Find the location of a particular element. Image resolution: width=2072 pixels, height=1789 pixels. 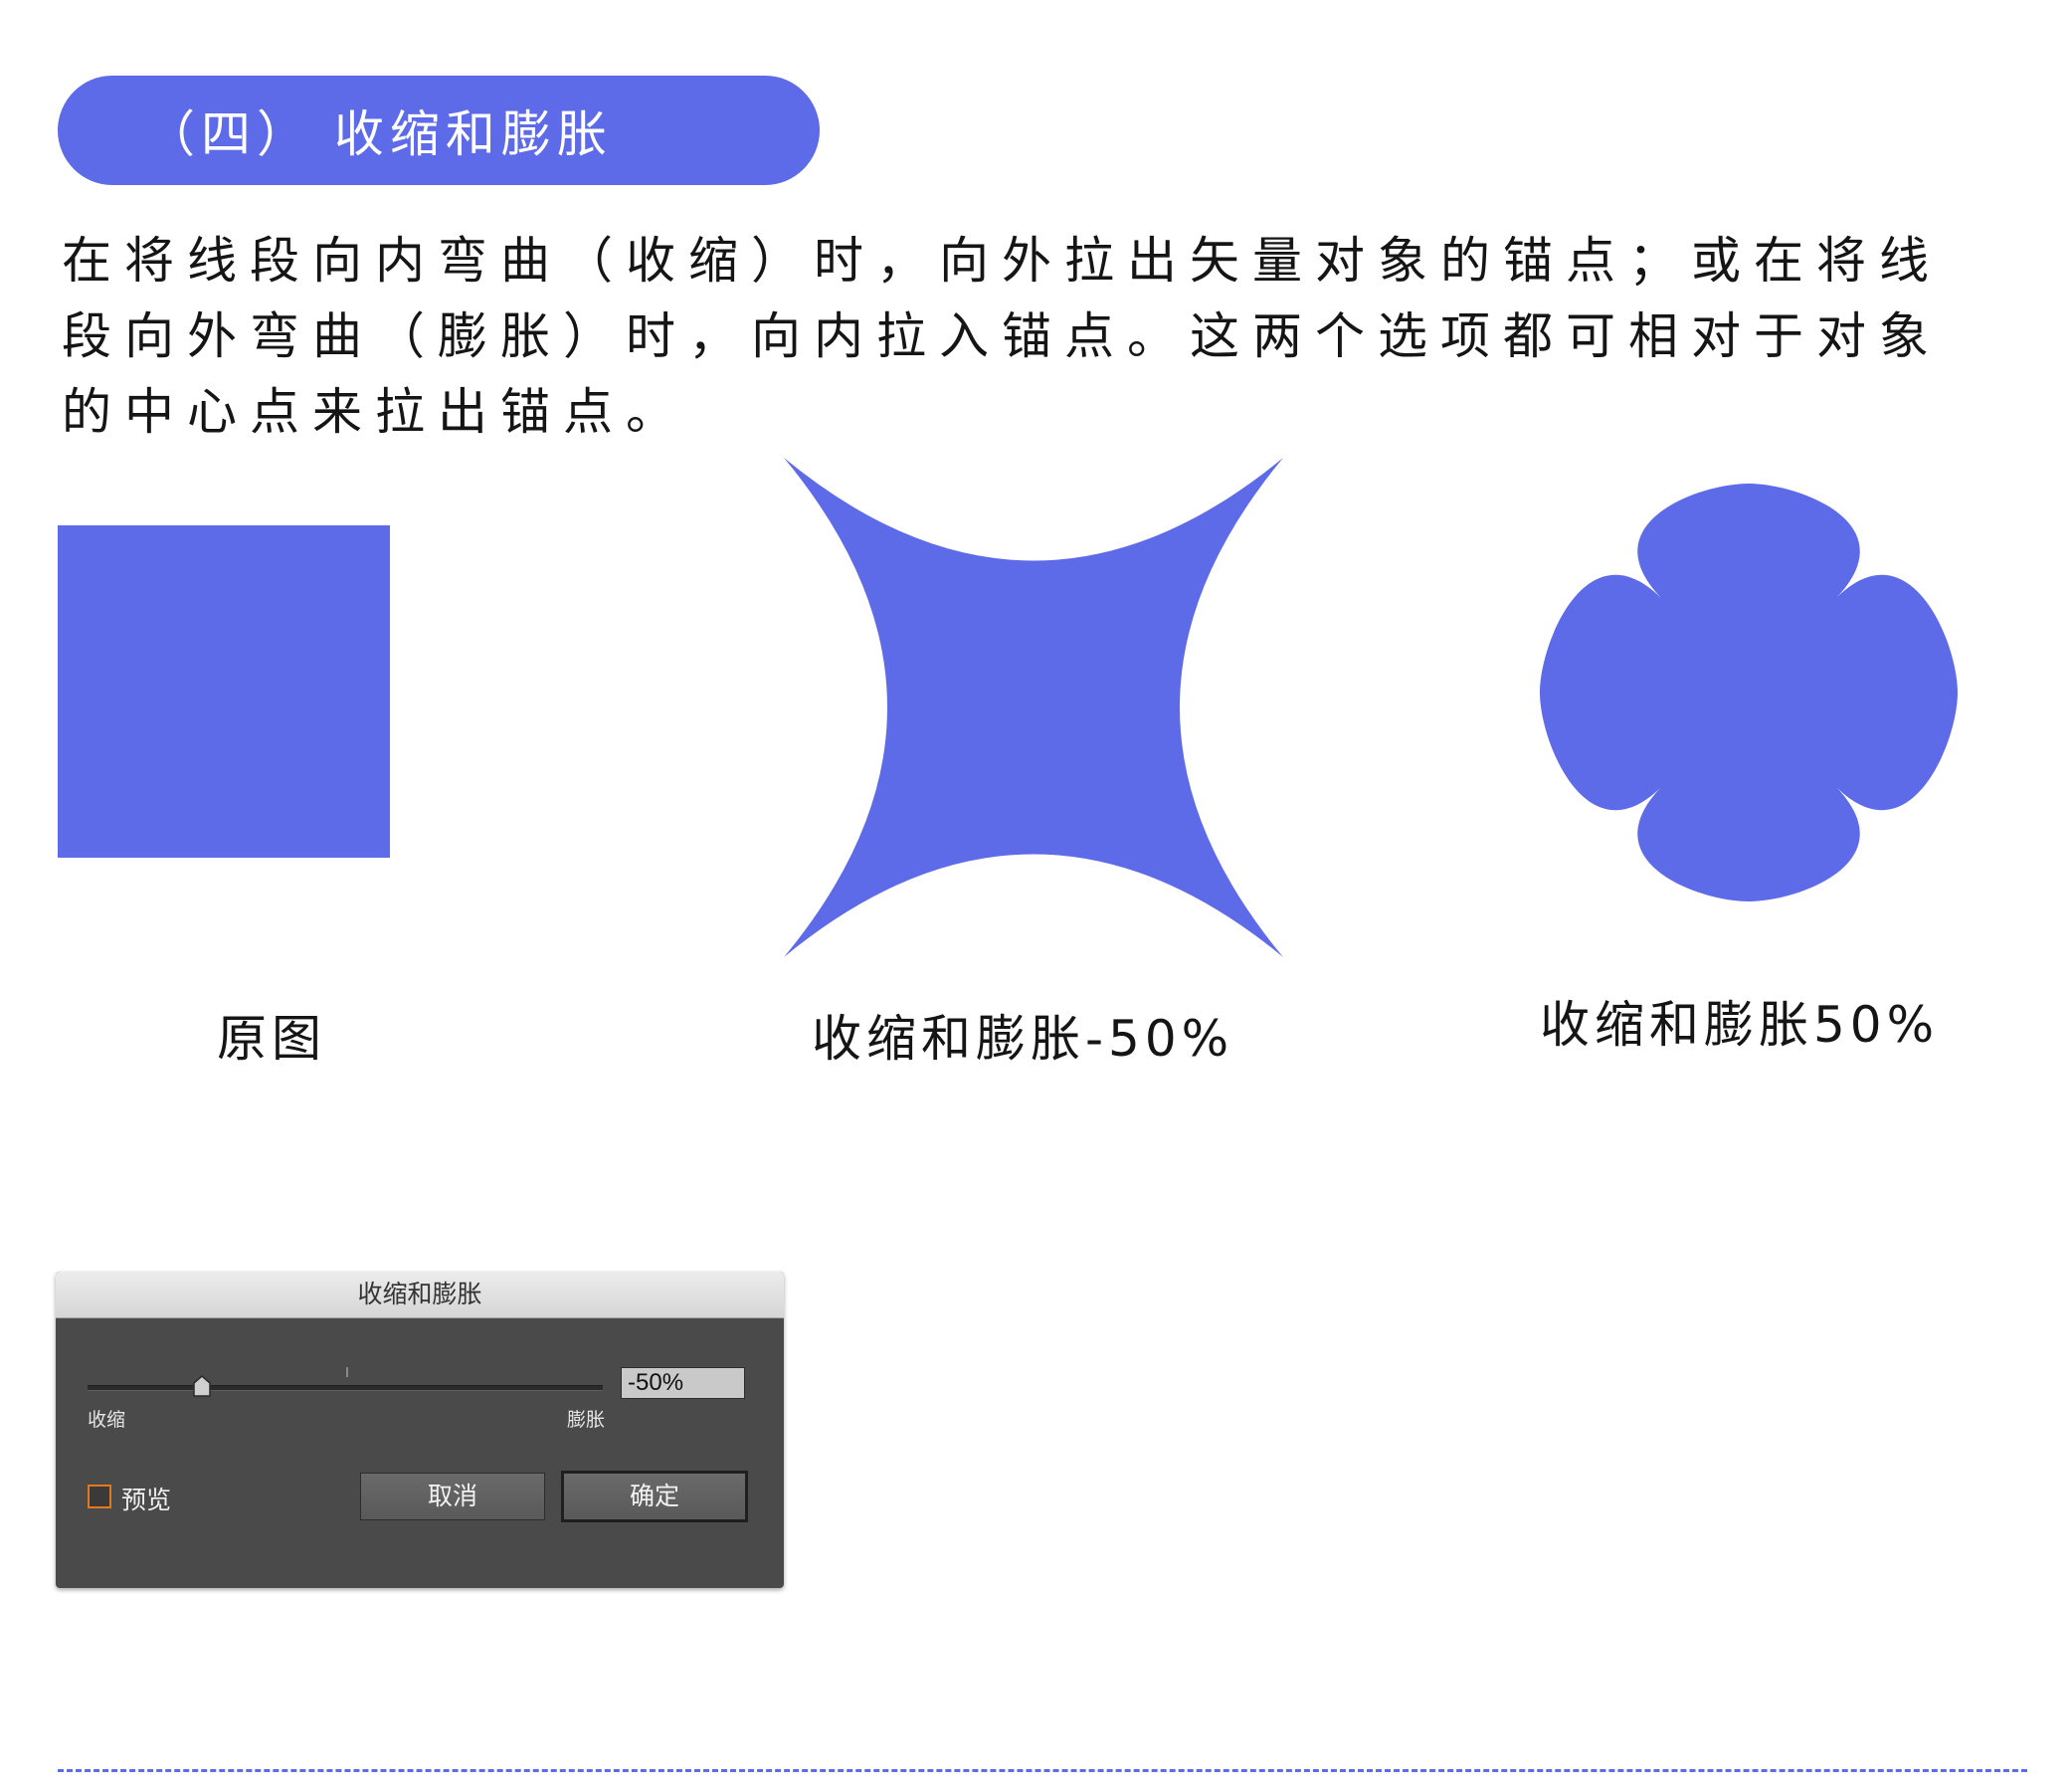

value-input: -50% is located at coordinates (683, 1383).